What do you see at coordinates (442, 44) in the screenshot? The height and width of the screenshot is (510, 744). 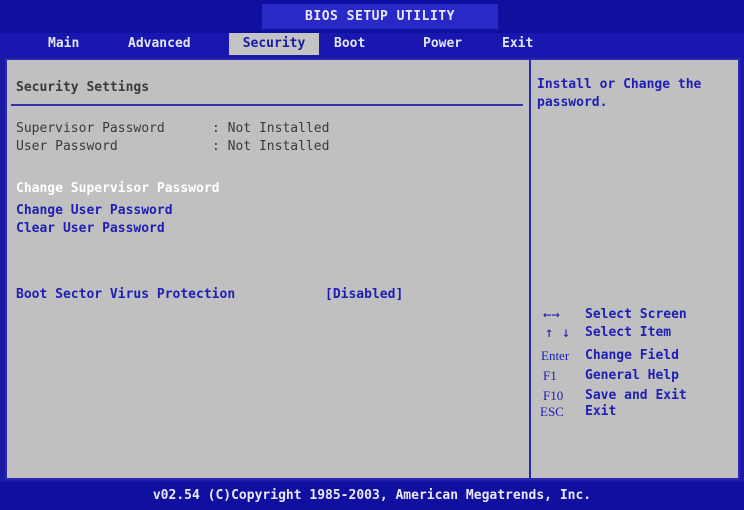 I see `tab-power: Power` at bounding box center [442, 44].